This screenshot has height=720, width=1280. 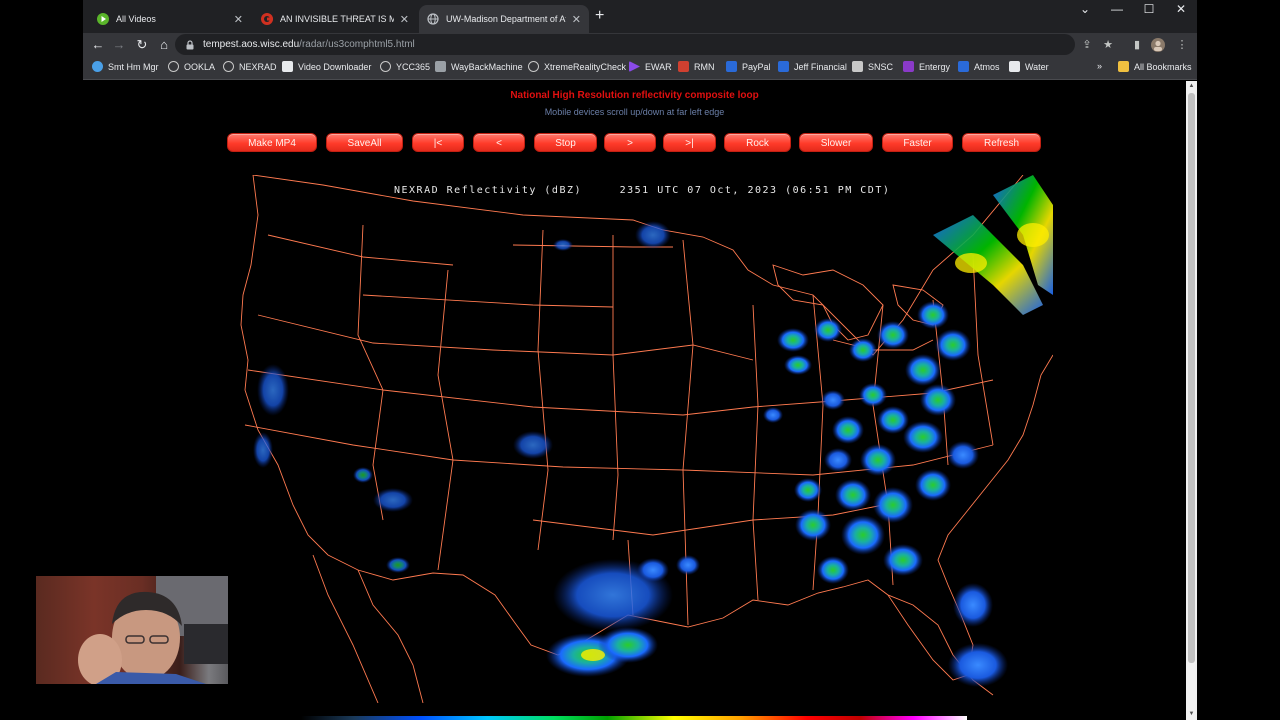 I want to click on bookmark-item: PayPal, so click(x=748, y=66).